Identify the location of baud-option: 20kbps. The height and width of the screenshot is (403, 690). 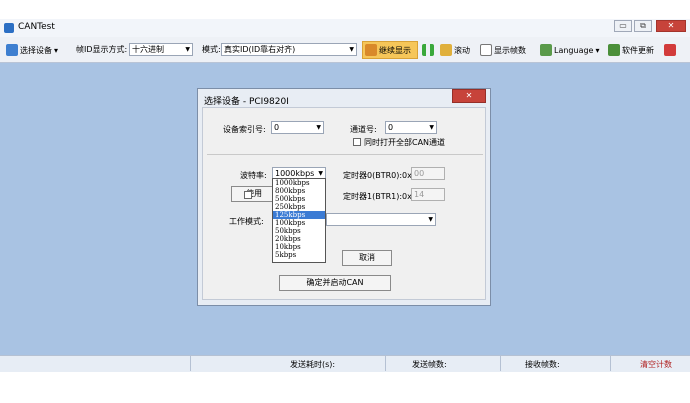
(299, 239).